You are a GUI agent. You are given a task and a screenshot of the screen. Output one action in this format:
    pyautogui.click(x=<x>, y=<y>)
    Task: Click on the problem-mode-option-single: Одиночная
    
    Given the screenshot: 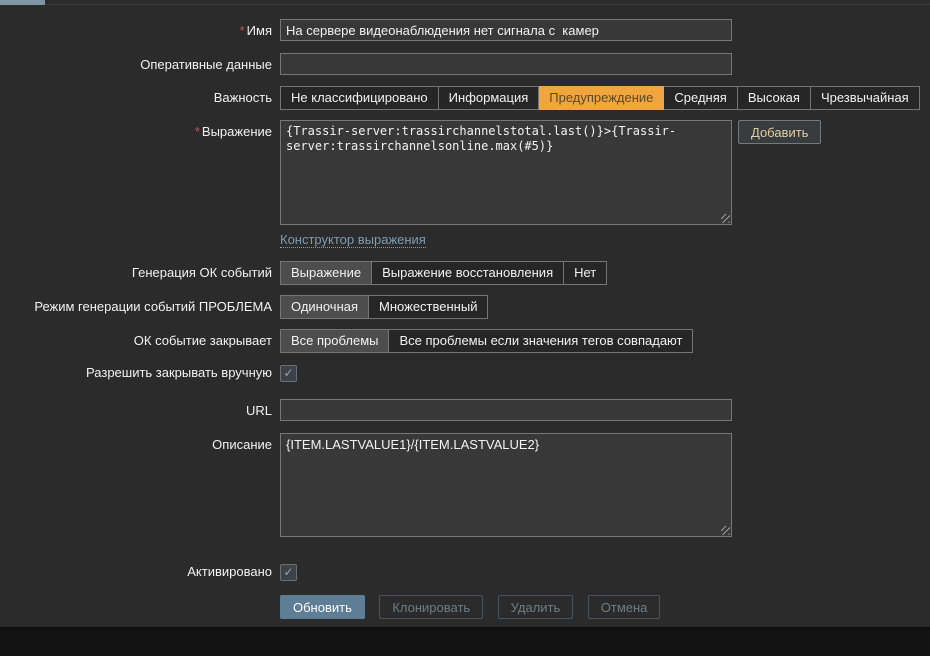 What is the action you would take?
    pyautogui.click(x=325, y=307)
    